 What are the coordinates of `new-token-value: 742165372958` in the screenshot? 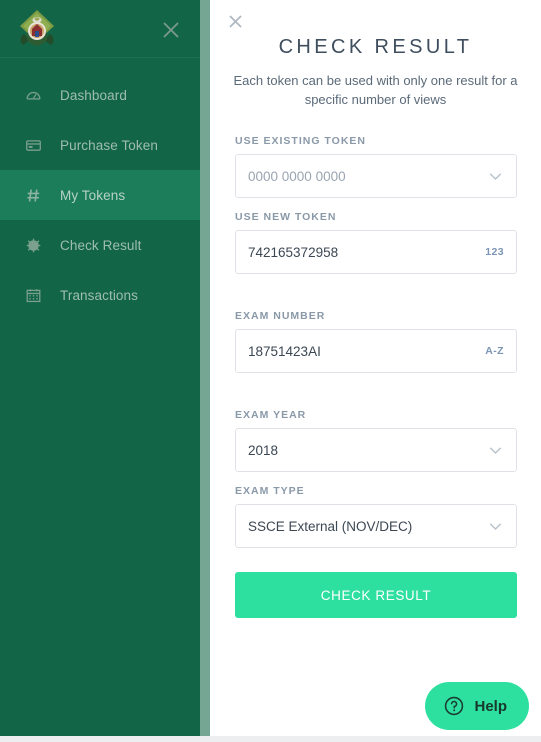 It's located at (293, 252).